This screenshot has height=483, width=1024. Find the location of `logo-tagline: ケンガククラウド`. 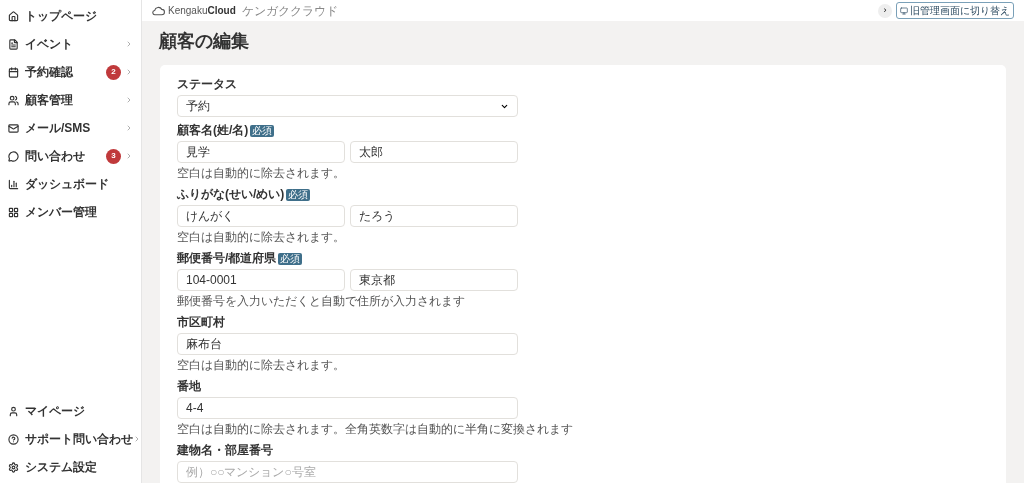

logo-tagline: ケンガククラウド is located at coordinates (289, 11).